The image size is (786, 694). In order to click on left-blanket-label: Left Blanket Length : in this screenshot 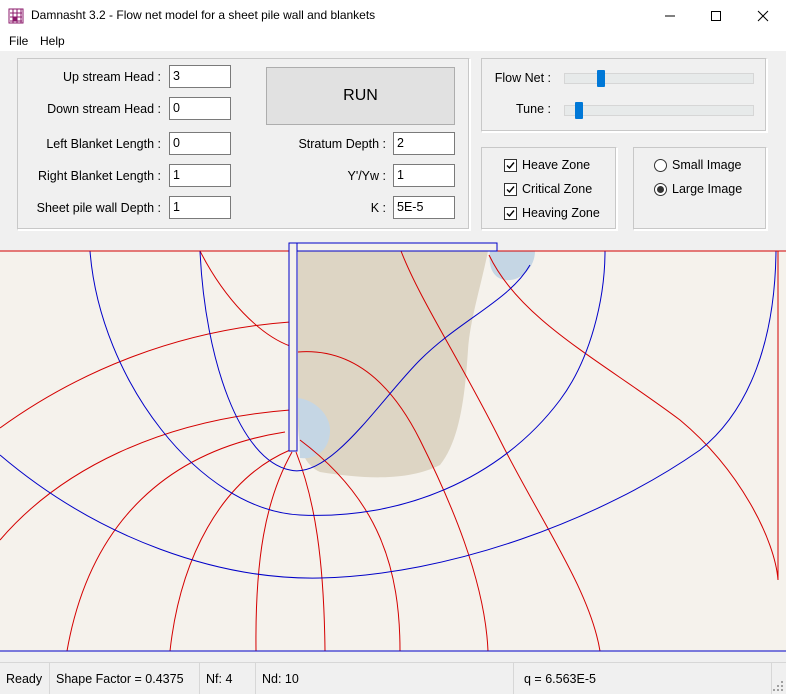, I will do `click(103, 144)`.